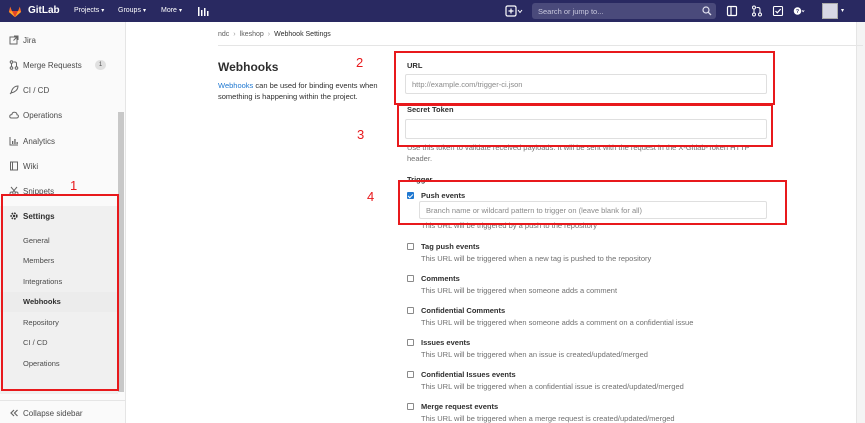  Describe the element at coordinates (14, 166) in the screenshot. I see `book-icon` at that location.